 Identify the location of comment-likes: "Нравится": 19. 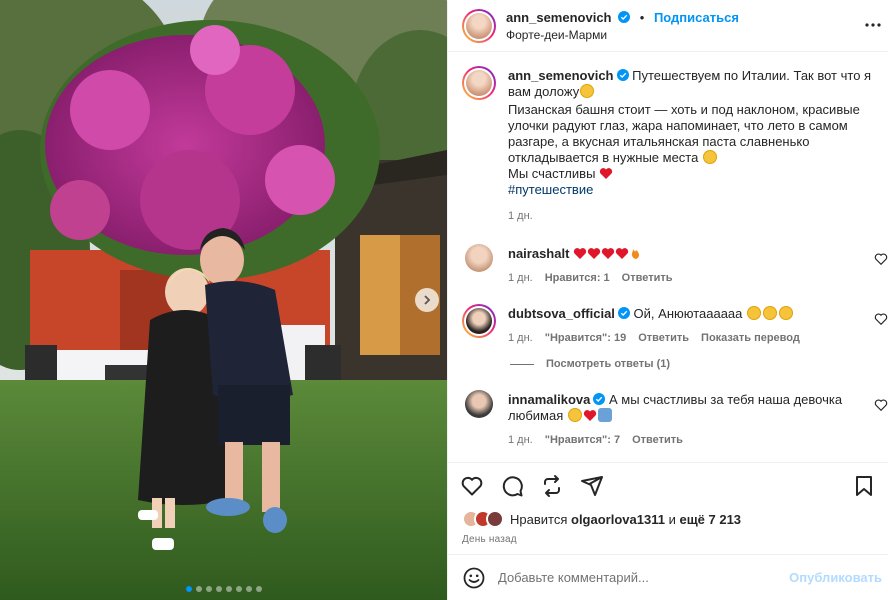
(585, 338).